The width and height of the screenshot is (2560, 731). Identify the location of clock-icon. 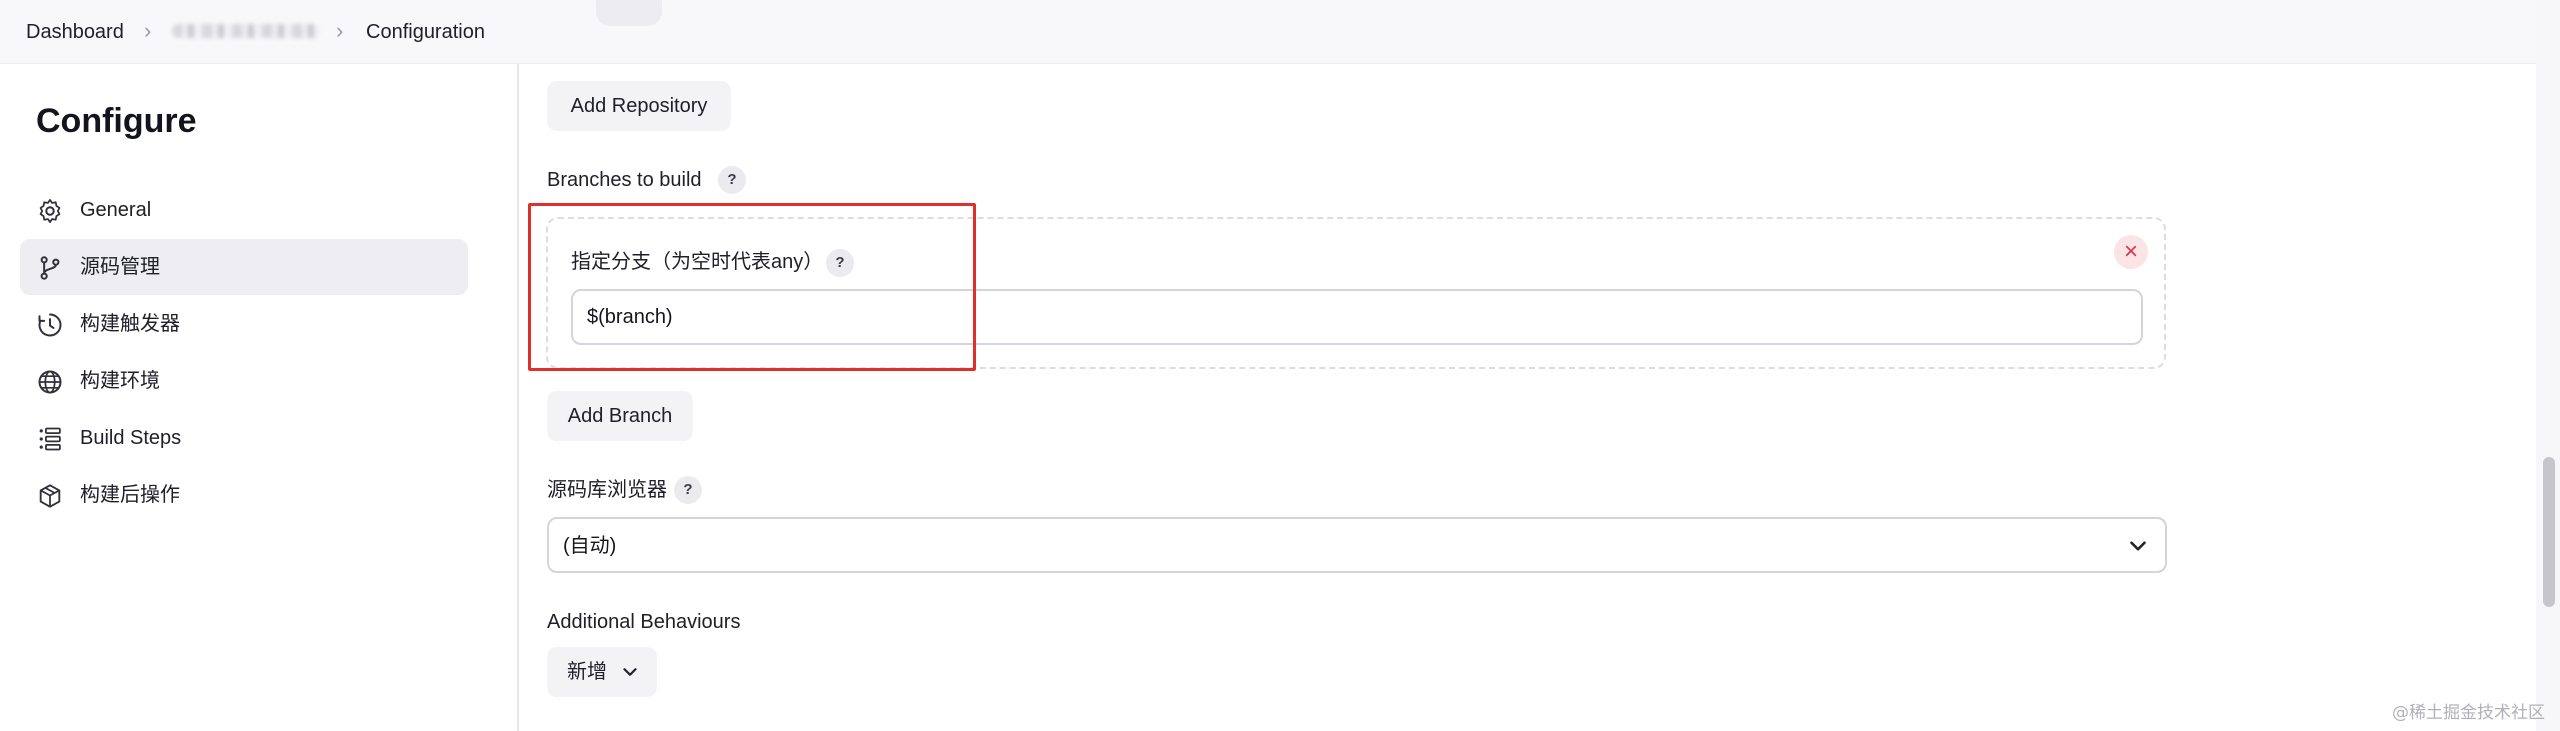
(50, 325).